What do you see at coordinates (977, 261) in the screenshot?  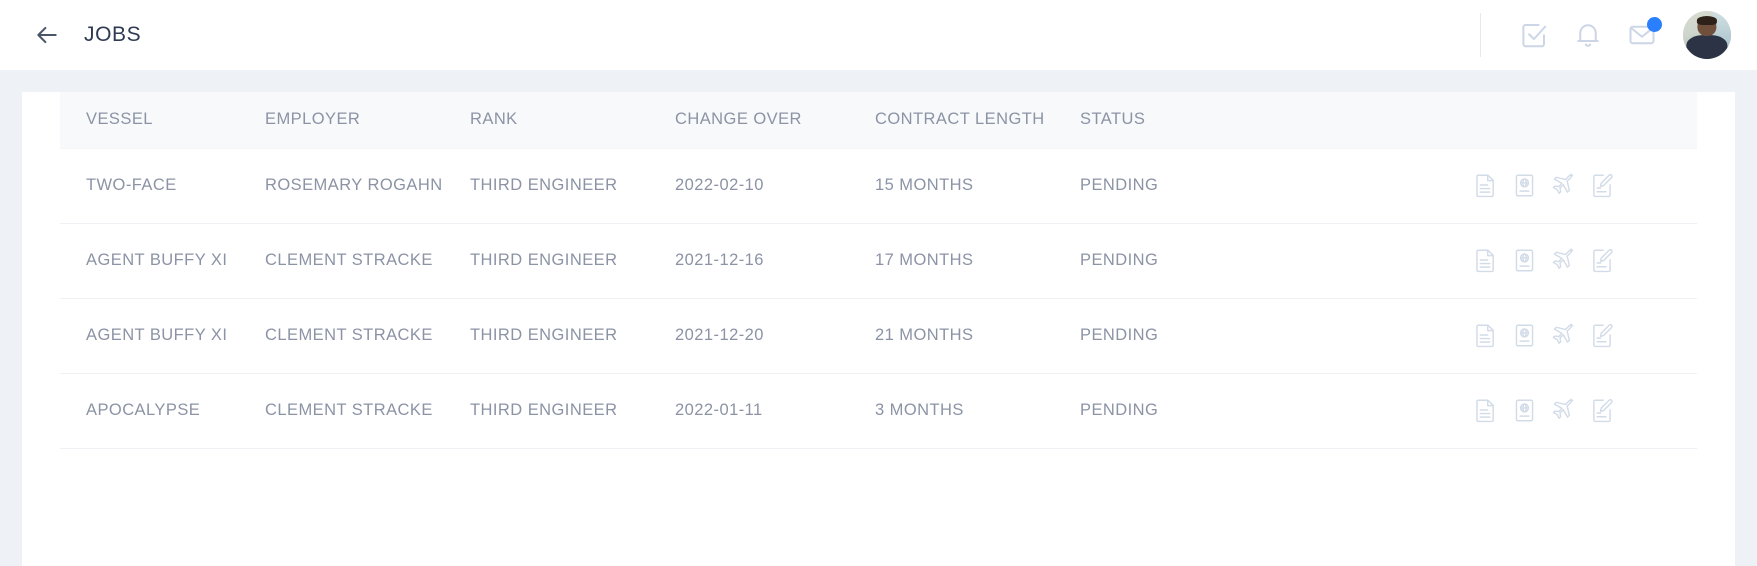 I see `cell-contract-length: 17 MONTHS` at bounding box center [977, 261].